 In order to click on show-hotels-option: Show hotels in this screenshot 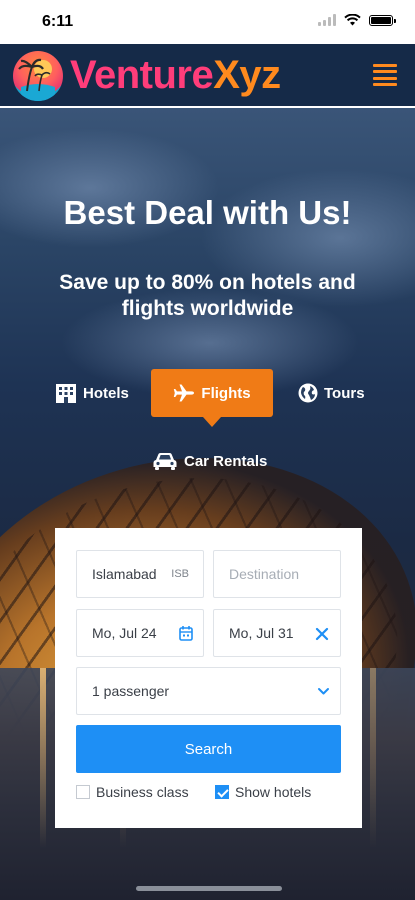, I will do `click(263, 792)`.